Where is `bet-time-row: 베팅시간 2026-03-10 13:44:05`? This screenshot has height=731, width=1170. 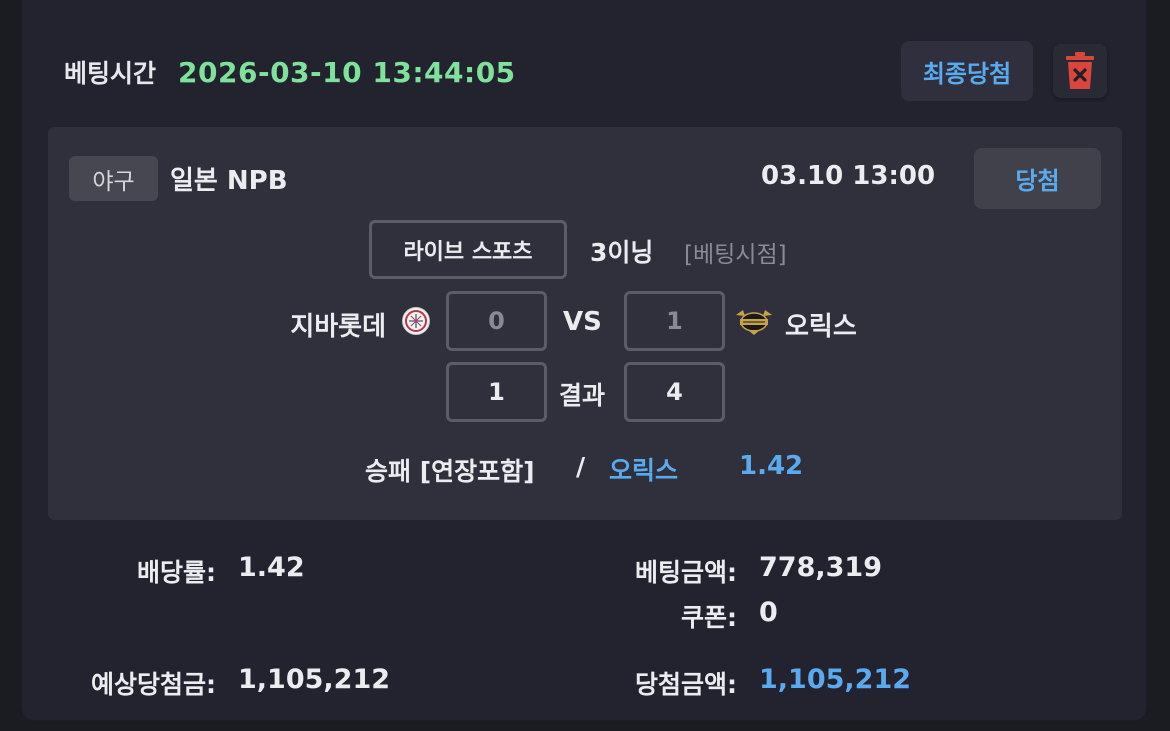
bet-time-row: 베팅시간 2026-03-10 13:44:05 is located at coordinates (290, 72).